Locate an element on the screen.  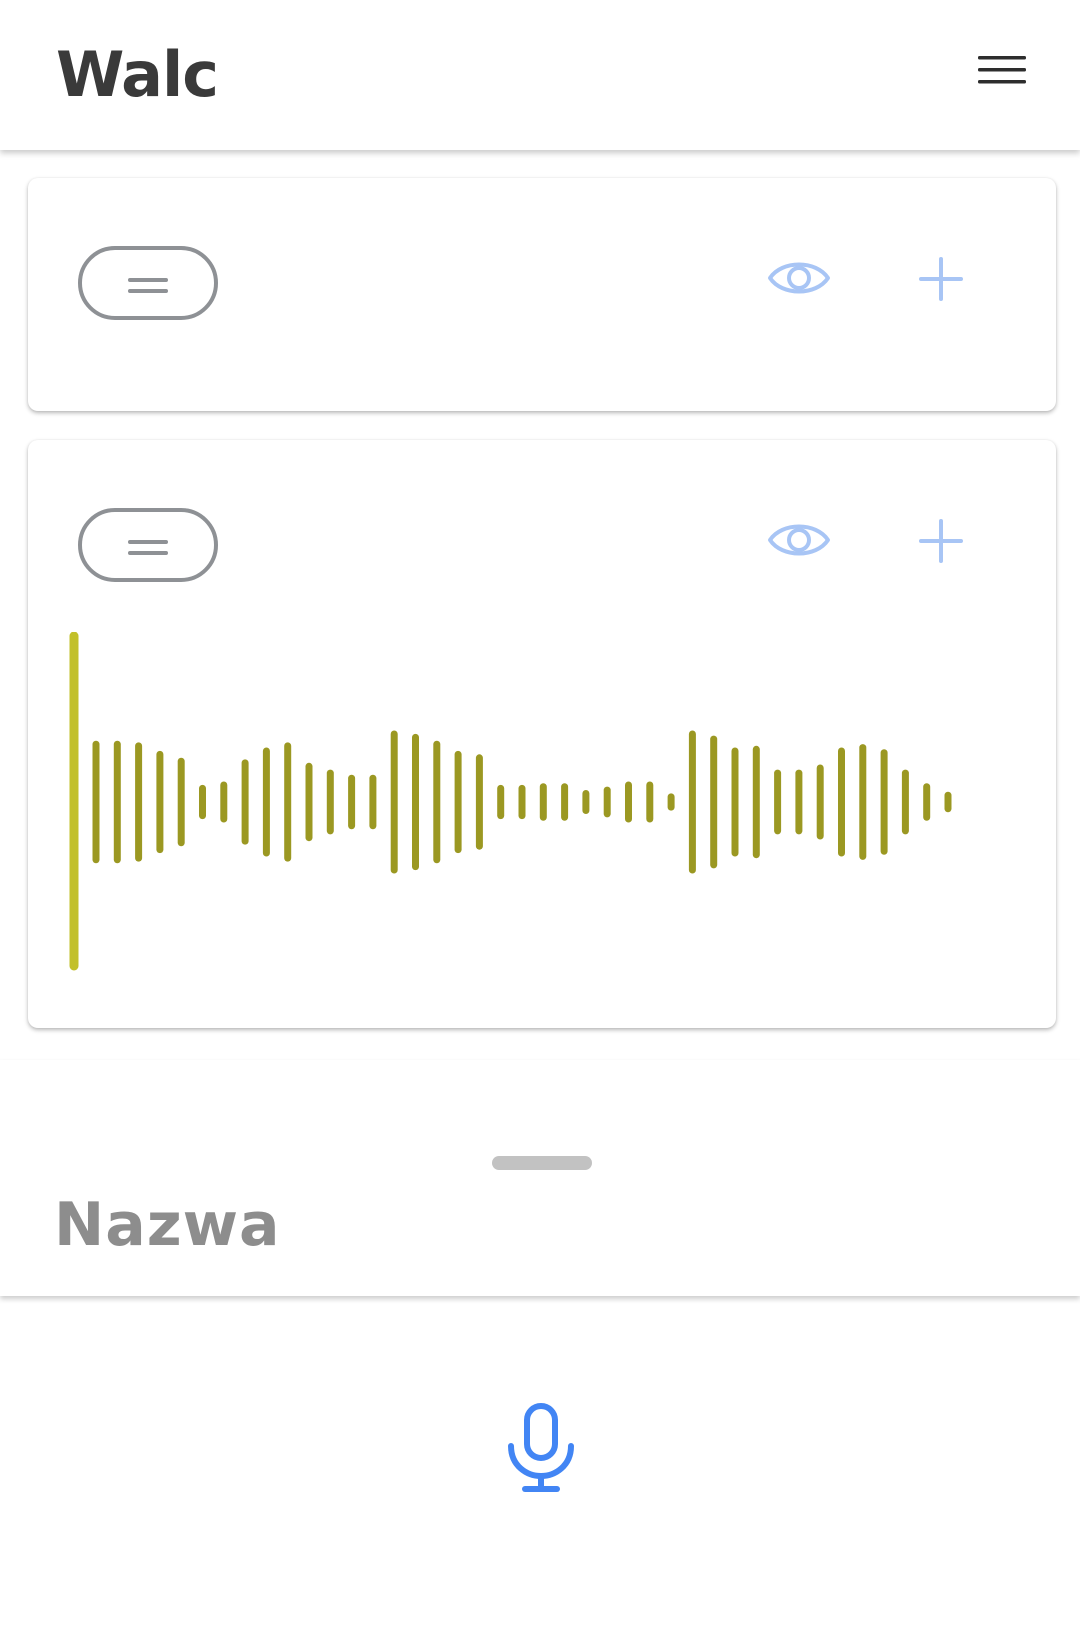
record-button is located at coordinates (541, 1448).